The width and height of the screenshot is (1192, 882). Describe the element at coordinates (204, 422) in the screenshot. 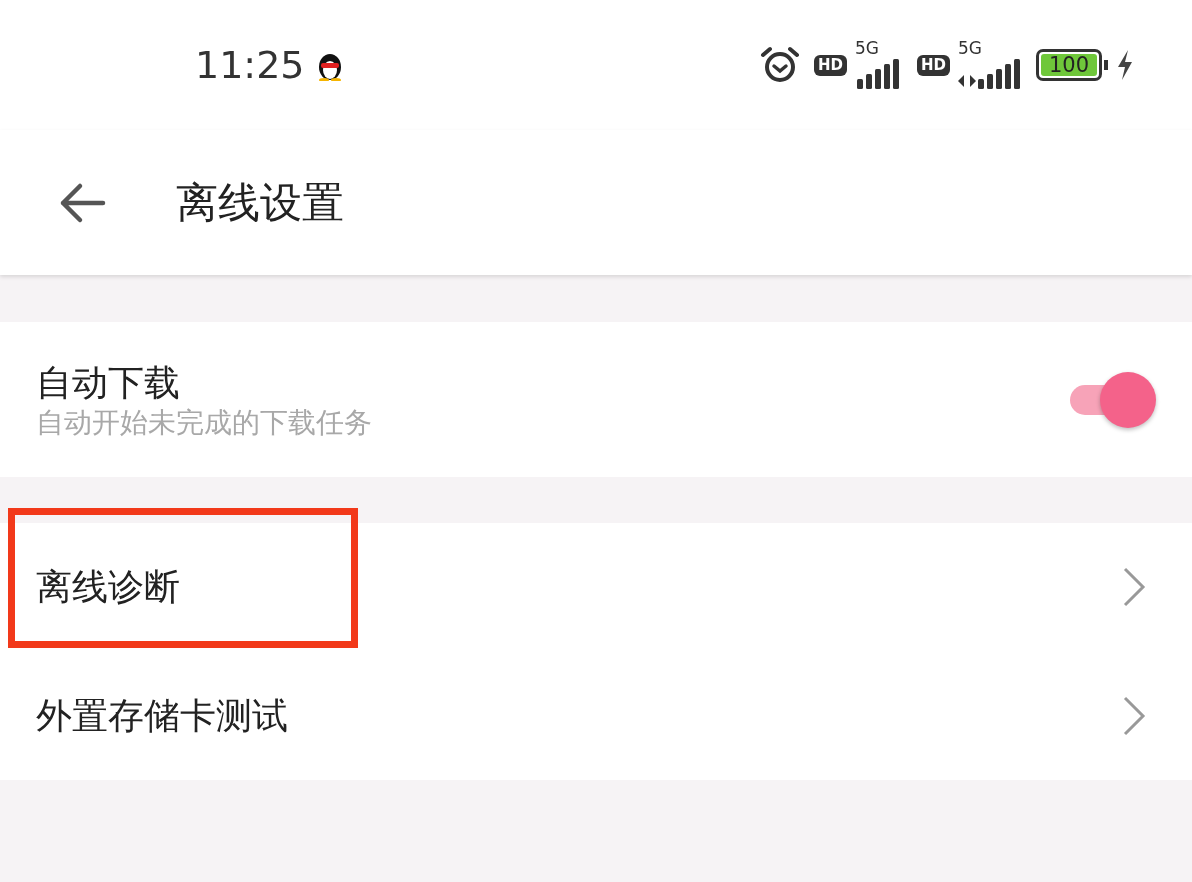

I see `setting-subtitle: 自动开始未完成的下载任务` at that location.